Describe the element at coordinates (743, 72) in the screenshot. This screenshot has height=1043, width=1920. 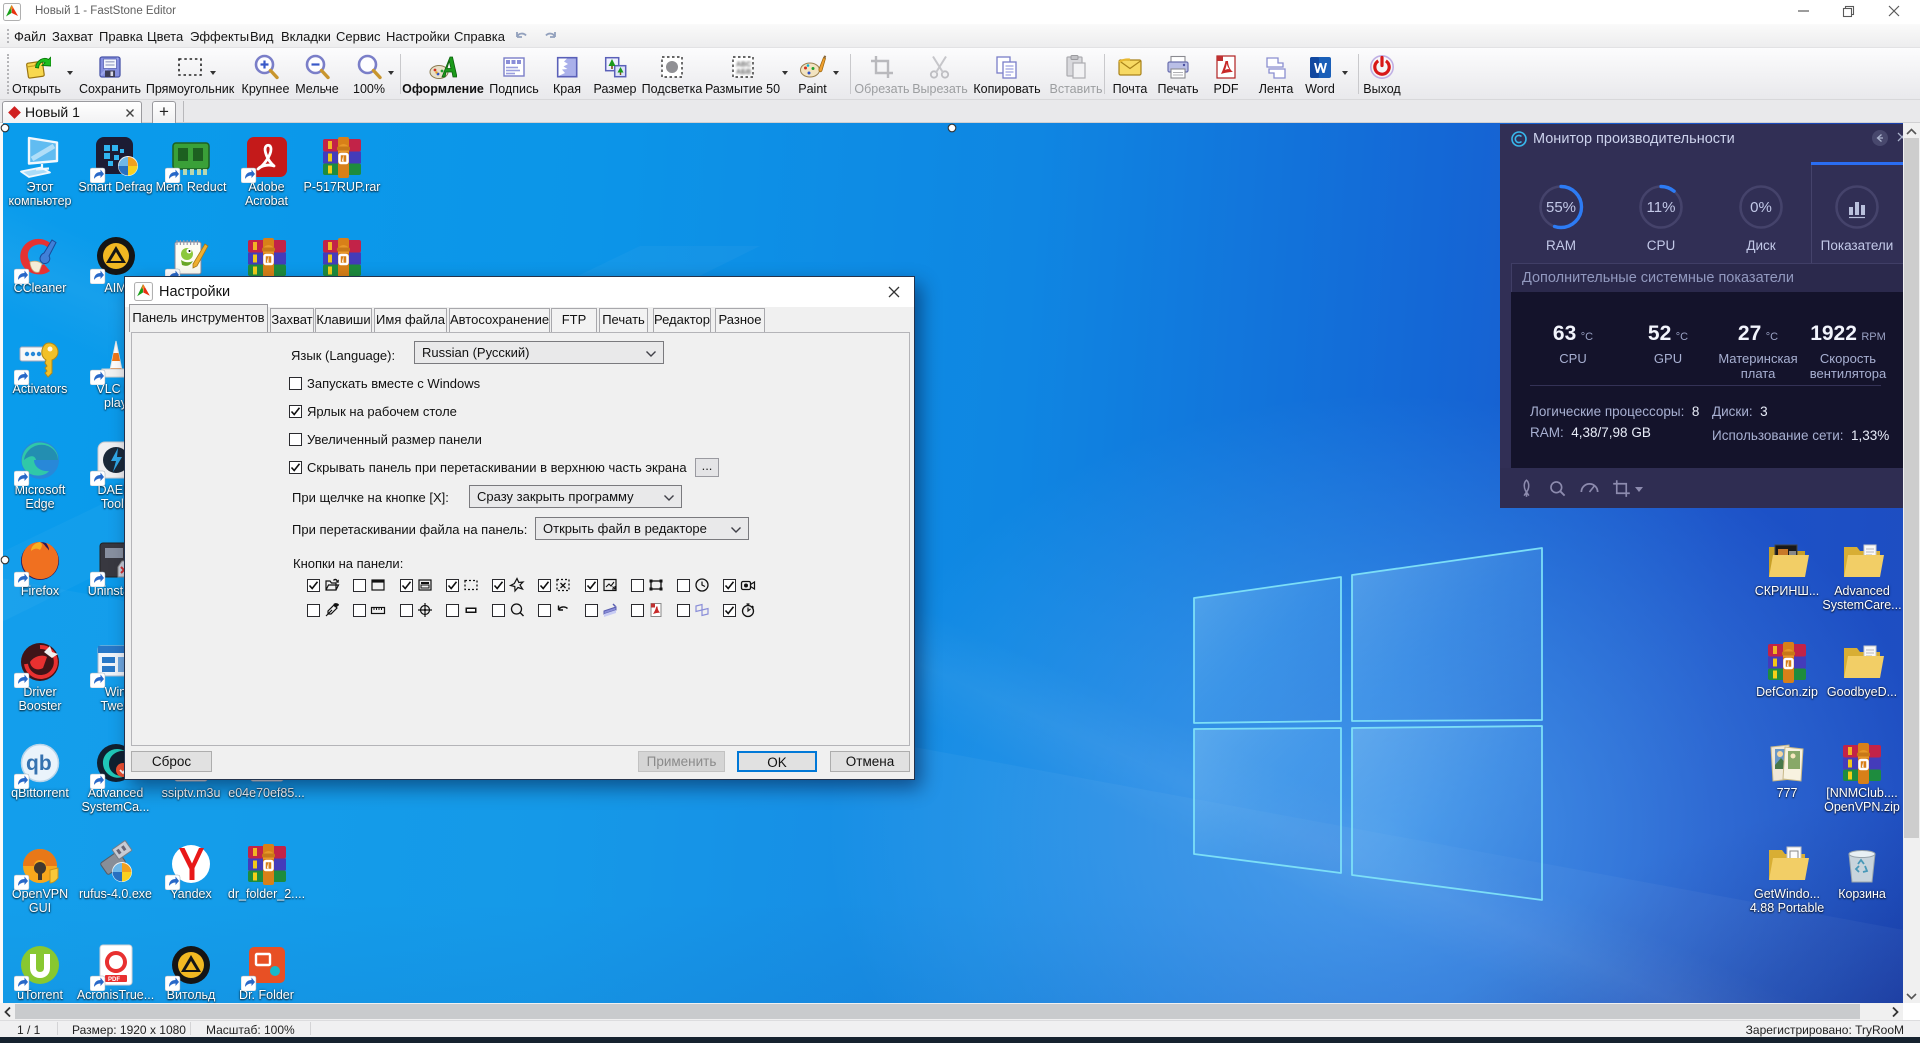
I see `svg-text: АБВ` at that location.